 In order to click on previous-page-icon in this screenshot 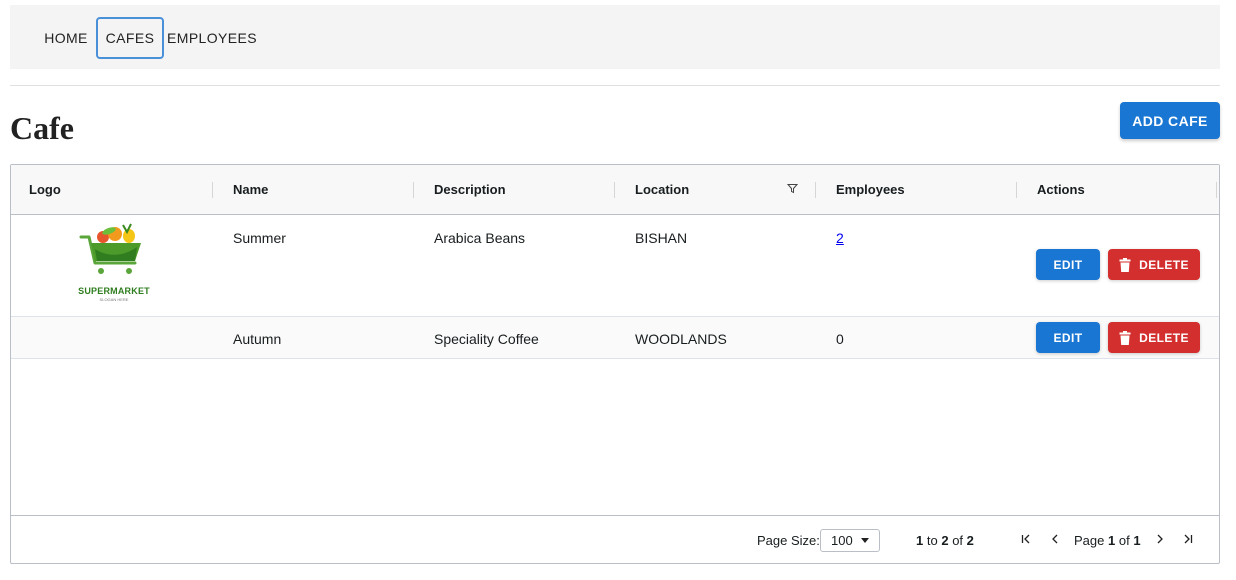, I will do `click(1055, 539)`.